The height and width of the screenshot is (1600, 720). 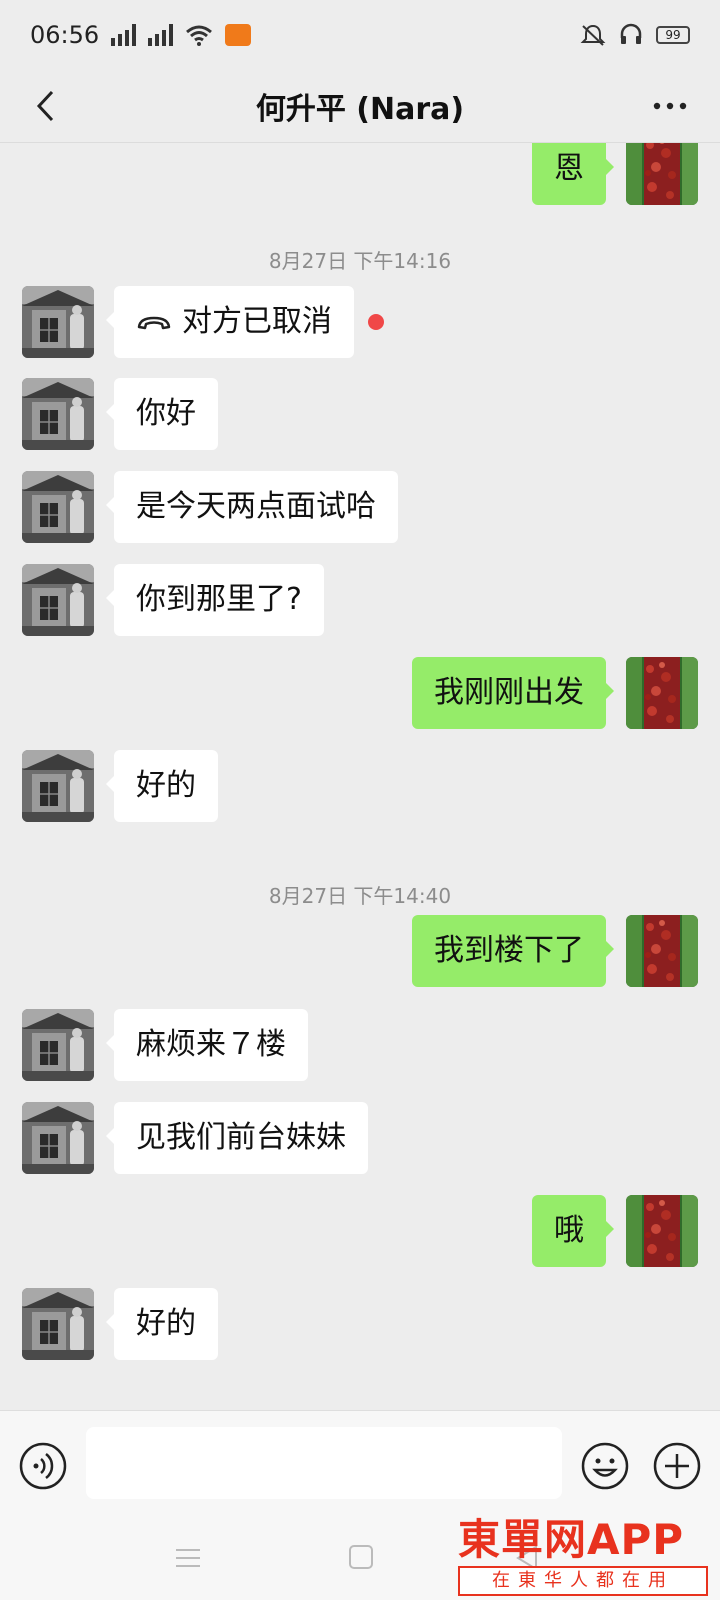 I want to click on message-bubble: 麻烦来７楼, so click(x=207, y=1045).